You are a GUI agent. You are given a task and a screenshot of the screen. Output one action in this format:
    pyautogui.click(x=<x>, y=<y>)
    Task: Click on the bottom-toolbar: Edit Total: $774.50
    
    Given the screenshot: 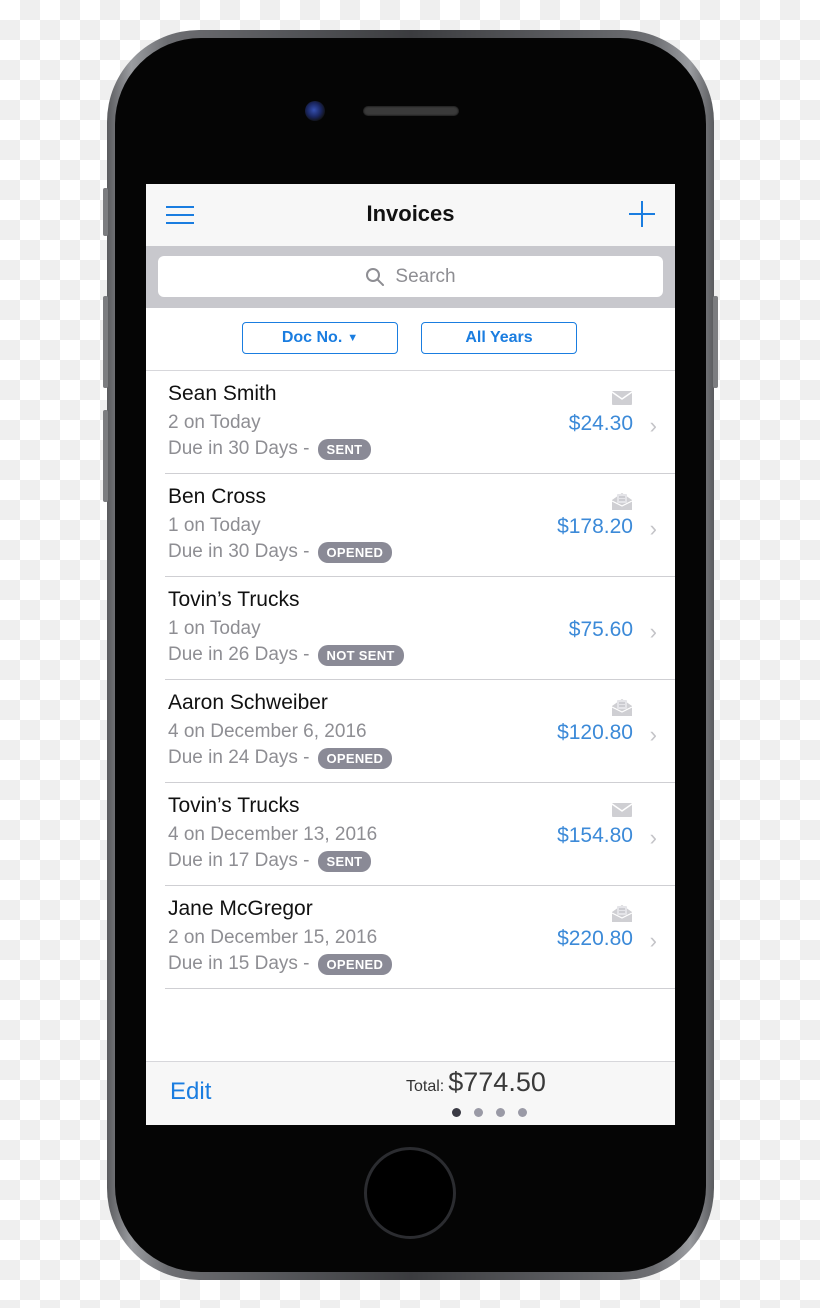 What is the action you would take?
    pyautogui.click(x=410, y=1093)
    